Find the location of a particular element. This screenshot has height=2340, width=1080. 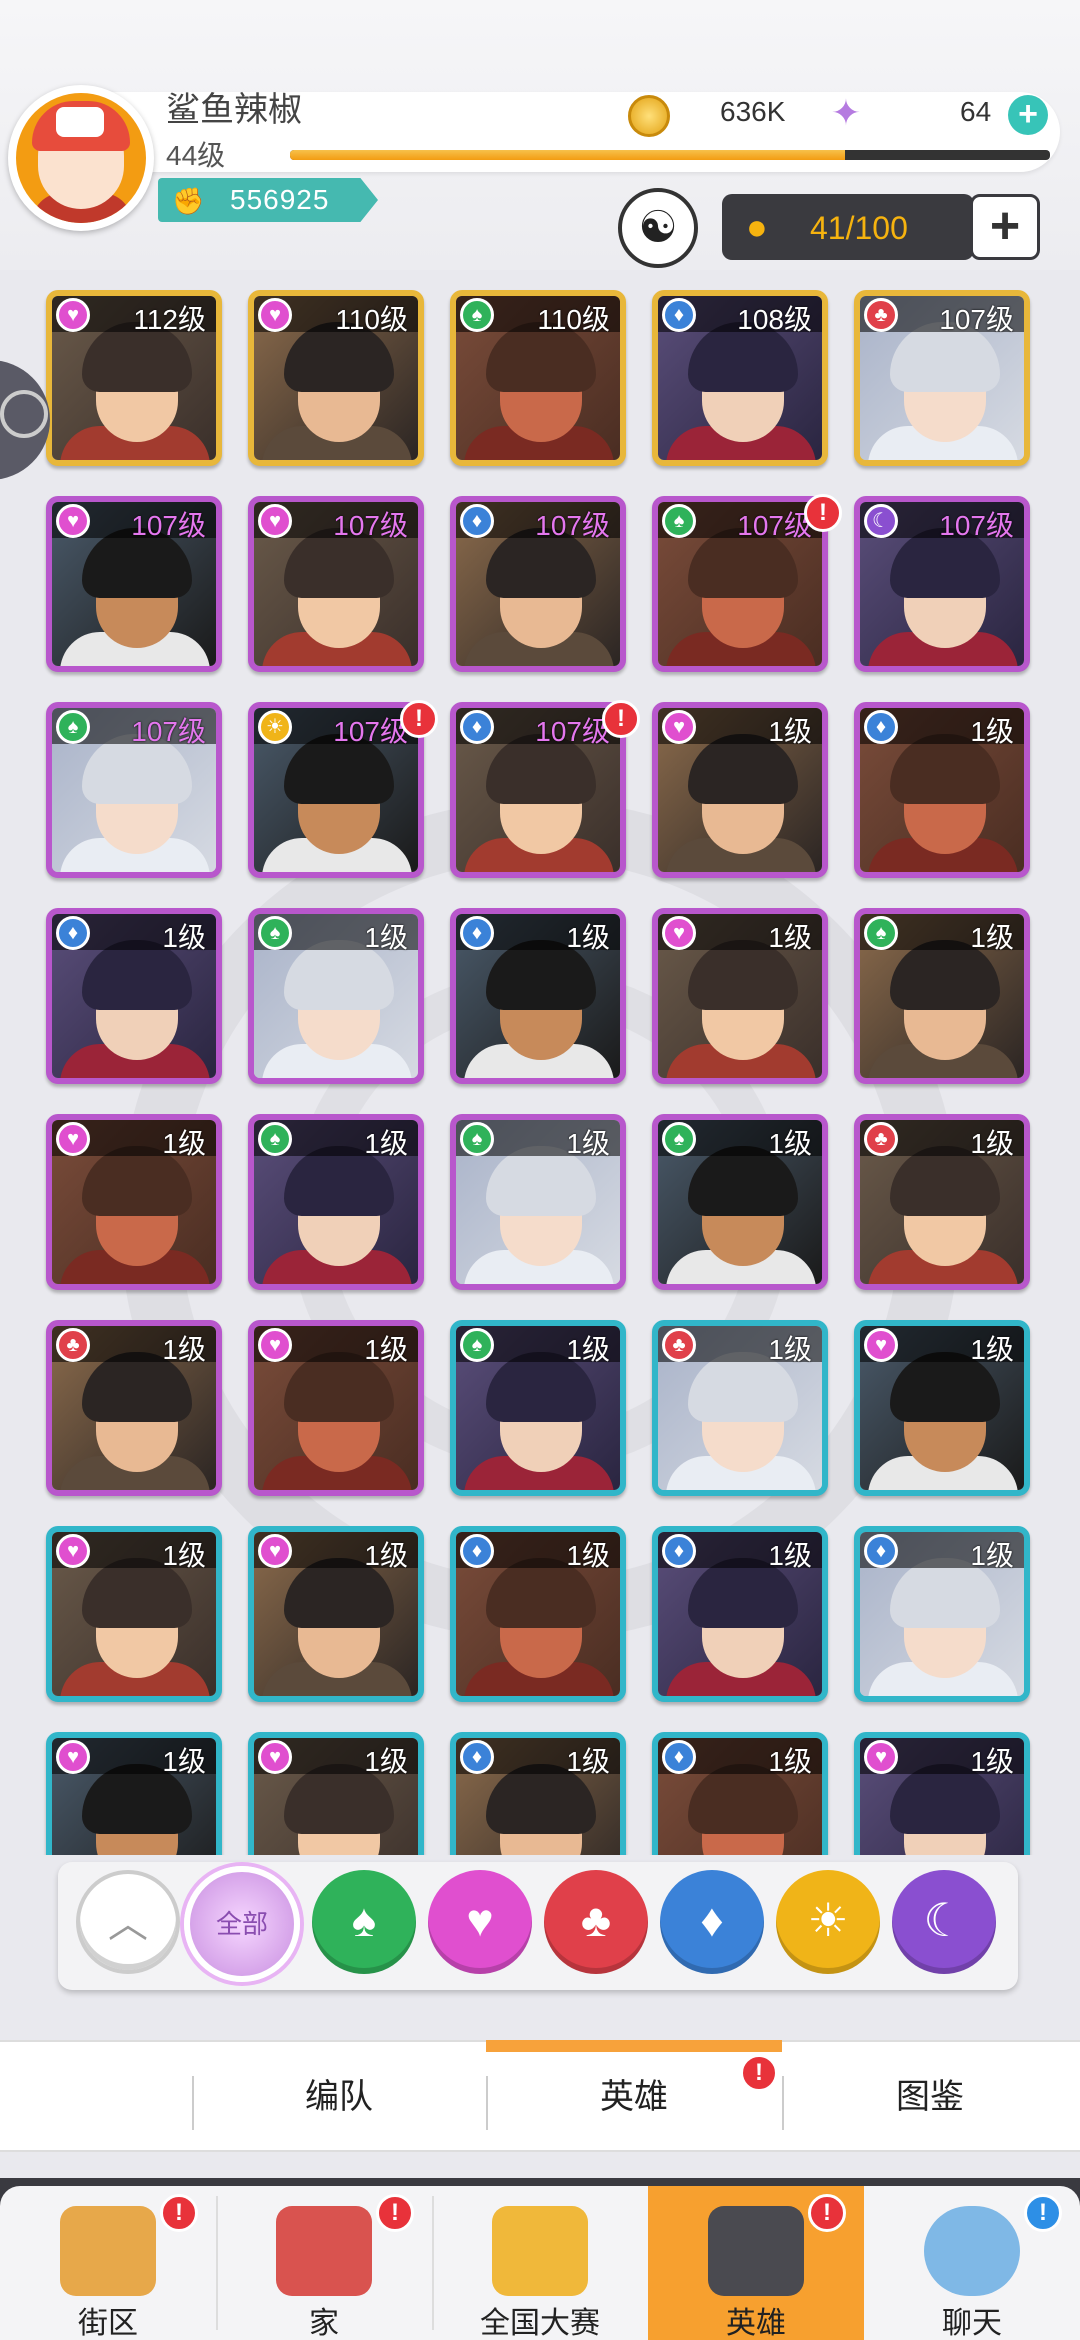

hero-card: ☀ 107级 is located at coordinates (336, 790).